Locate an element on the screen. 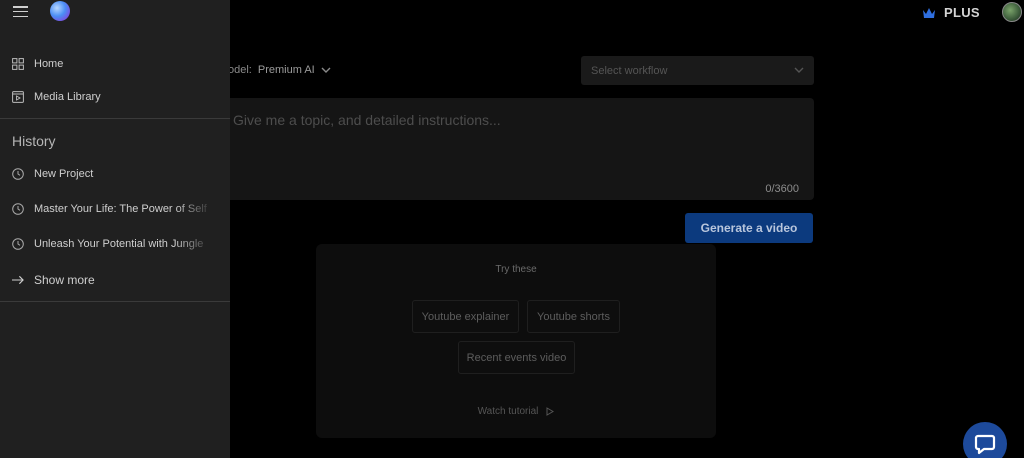 This screenshot has width=1024, height=458. history-item: Unleash Your Potential with Jungle is located at coordinates (115, 244).